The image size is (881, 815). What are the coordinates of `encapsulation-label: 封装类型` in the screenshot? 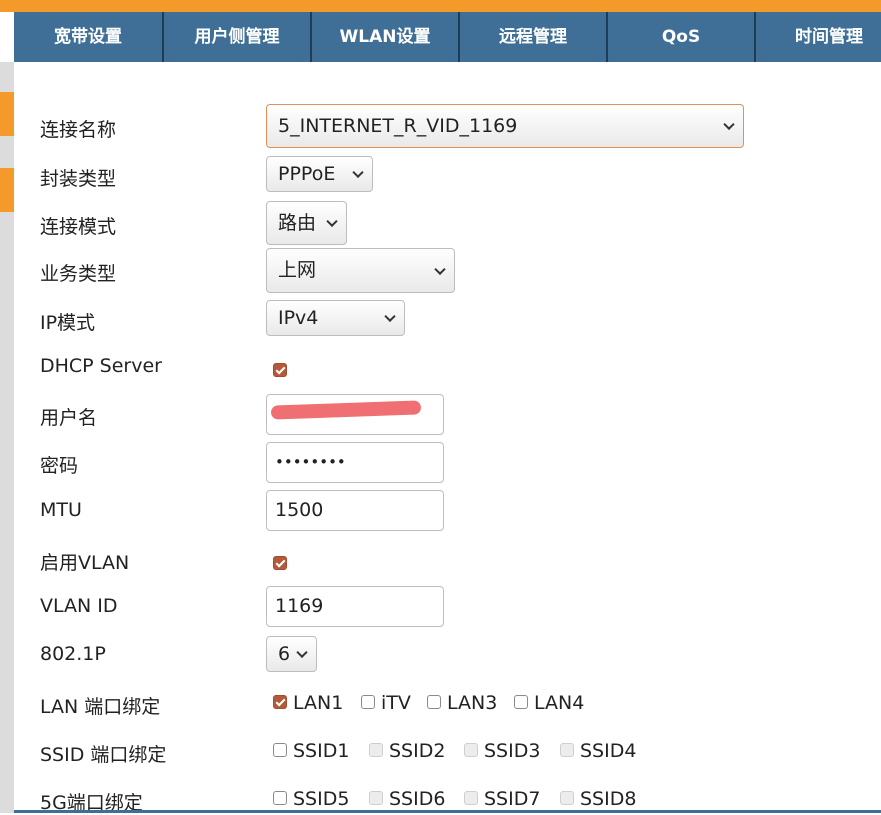 It's located at (78, 179).